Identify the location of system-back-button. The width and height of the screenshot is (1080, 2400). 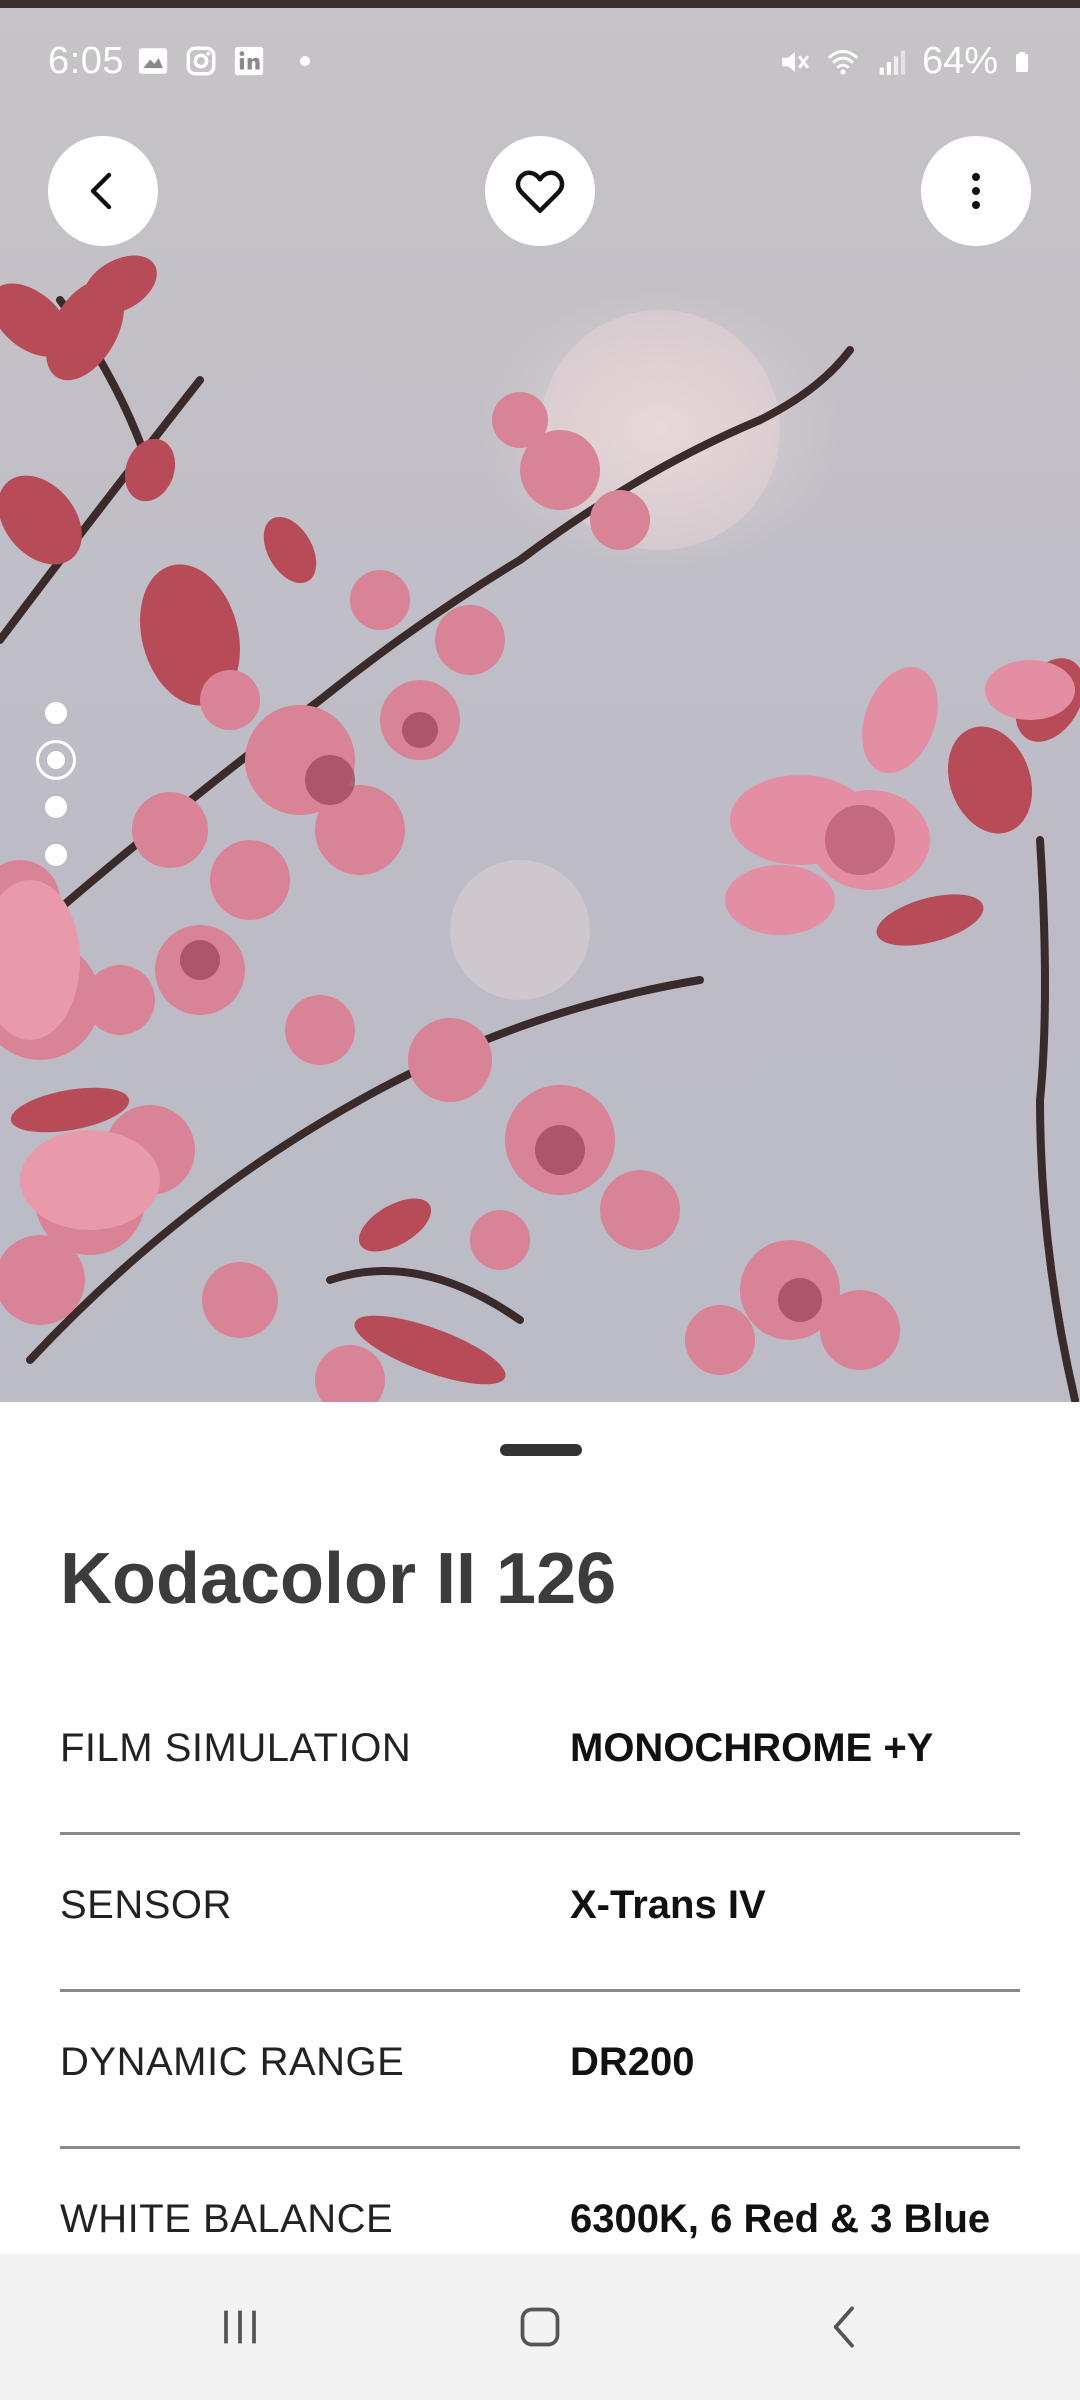
(845, 2327).